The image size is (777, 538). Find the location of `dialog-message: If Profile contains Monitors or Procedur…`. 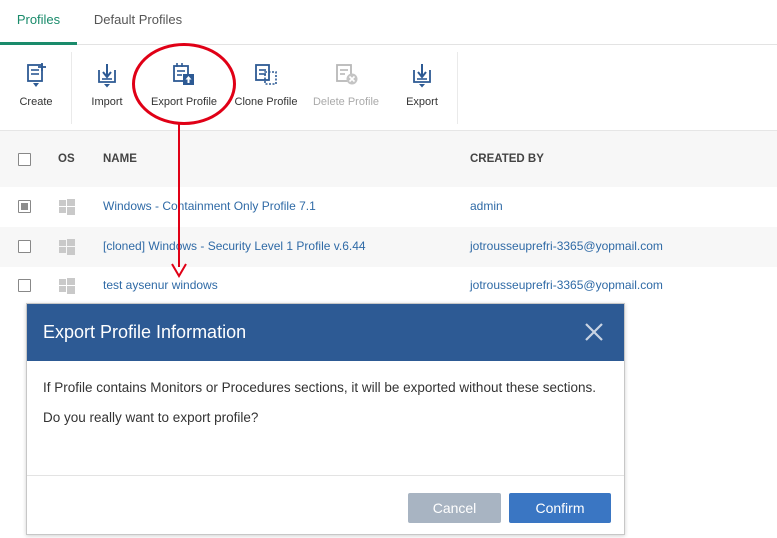

dialog-message: If Profile contains Monitors or Procedur… is located at coordinates (320, 387).